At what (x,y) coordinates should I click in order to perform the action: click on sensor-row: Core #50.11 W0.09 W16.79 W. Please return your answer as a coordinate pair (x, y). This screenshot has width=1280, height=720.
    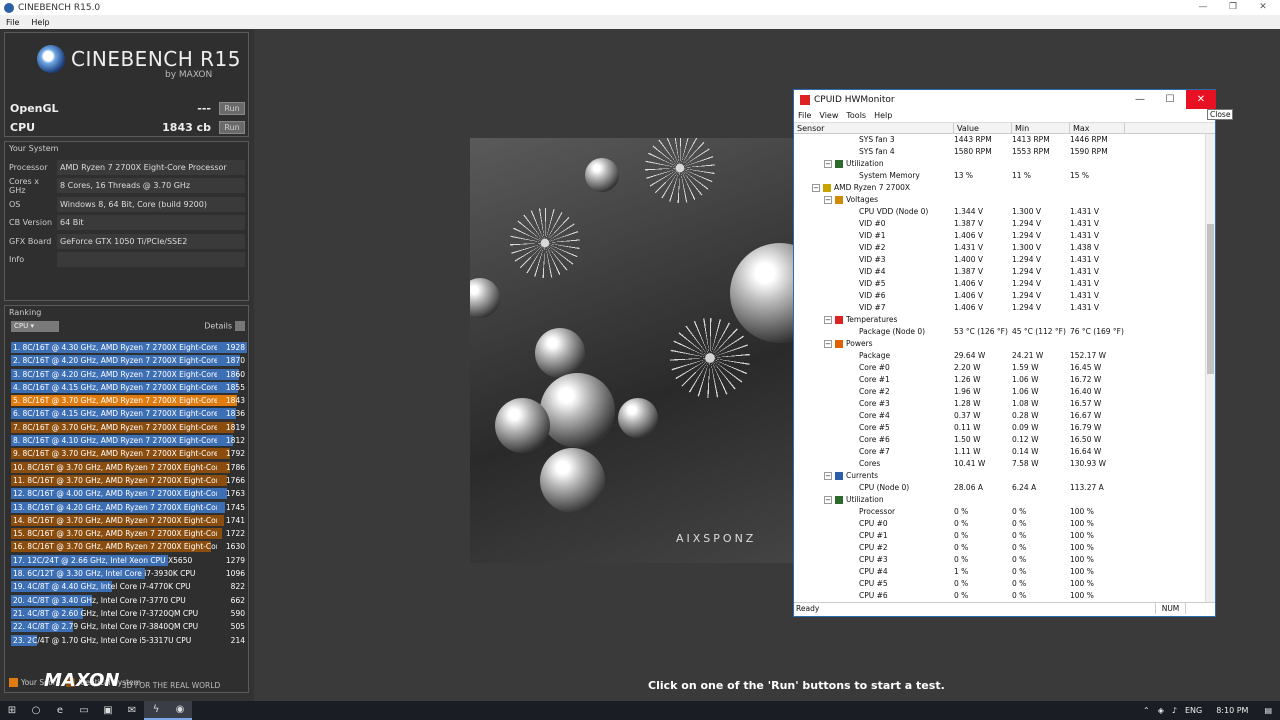
    Looking at the image, I should click on (1004, 428).